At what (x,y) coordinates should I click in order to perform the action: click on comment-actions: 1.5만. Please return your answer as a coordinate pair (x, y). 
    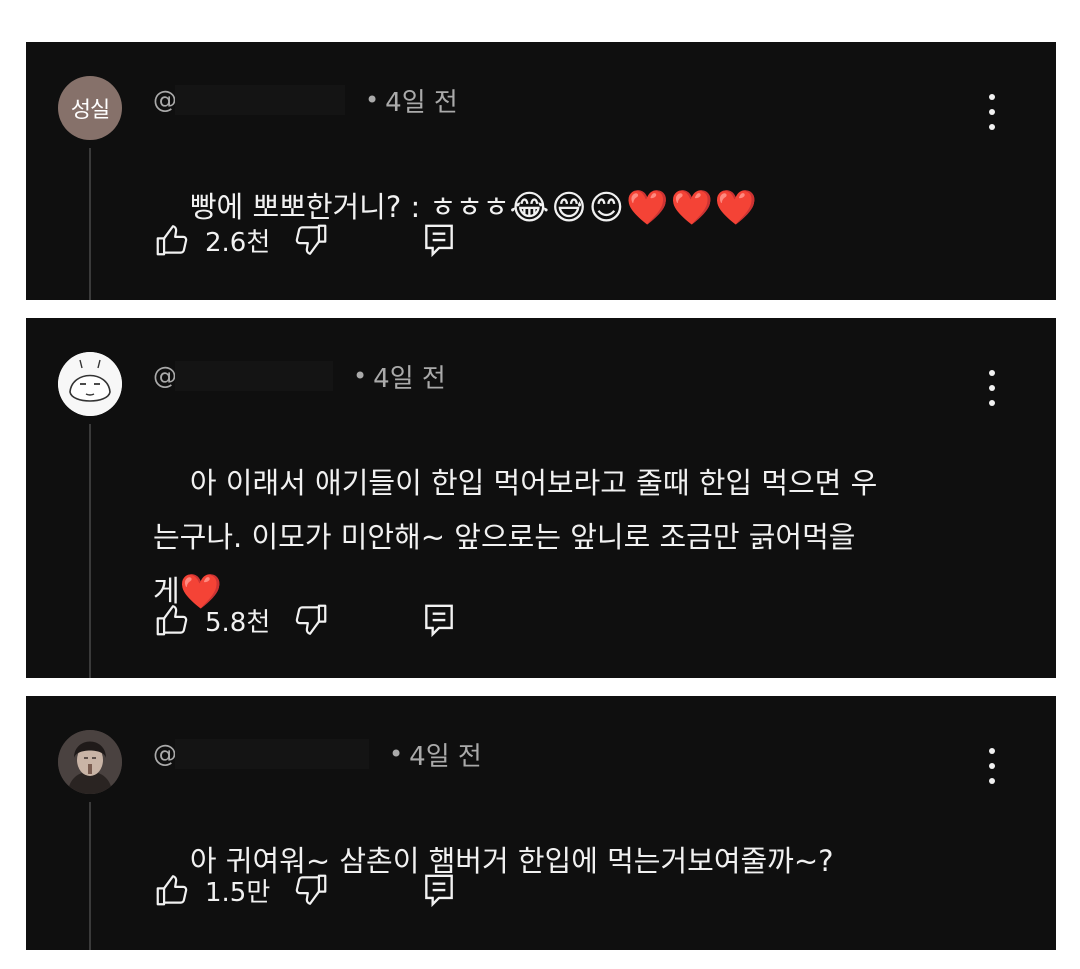
    Looking at the image, I should click on (304, 890).